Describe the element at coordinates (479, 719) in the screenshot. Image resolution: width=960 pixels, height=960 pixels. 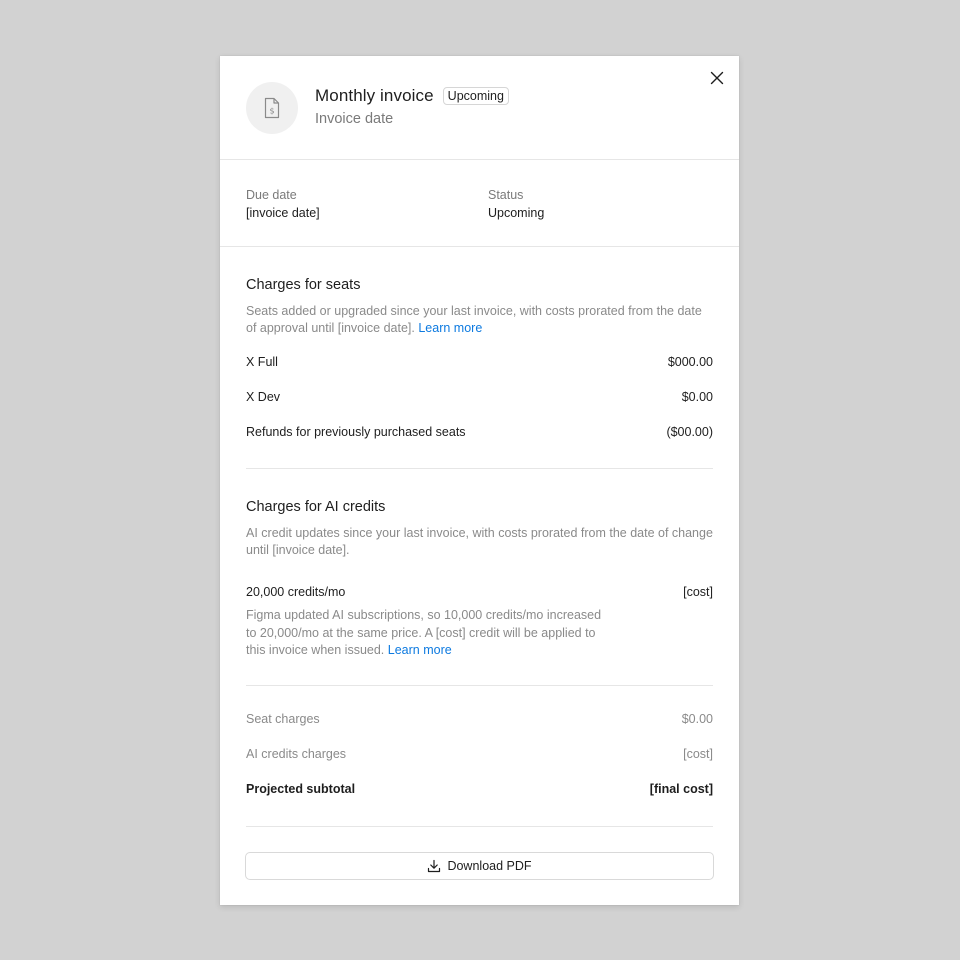
I see `summary-seat-row: Seat charges $0.00` at that location.